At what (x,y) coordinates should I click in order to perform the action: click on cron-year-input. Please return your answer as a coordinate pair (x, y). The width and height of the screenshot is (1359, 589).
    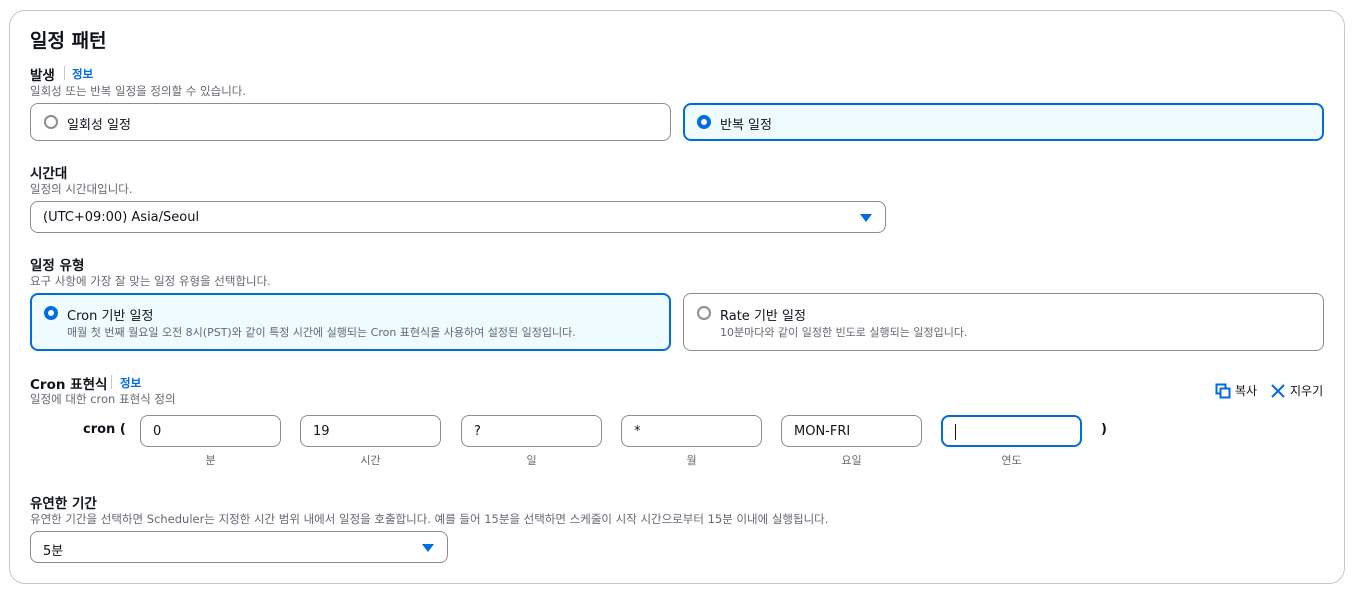
    Looking at the image, I should click on (1011, 431).